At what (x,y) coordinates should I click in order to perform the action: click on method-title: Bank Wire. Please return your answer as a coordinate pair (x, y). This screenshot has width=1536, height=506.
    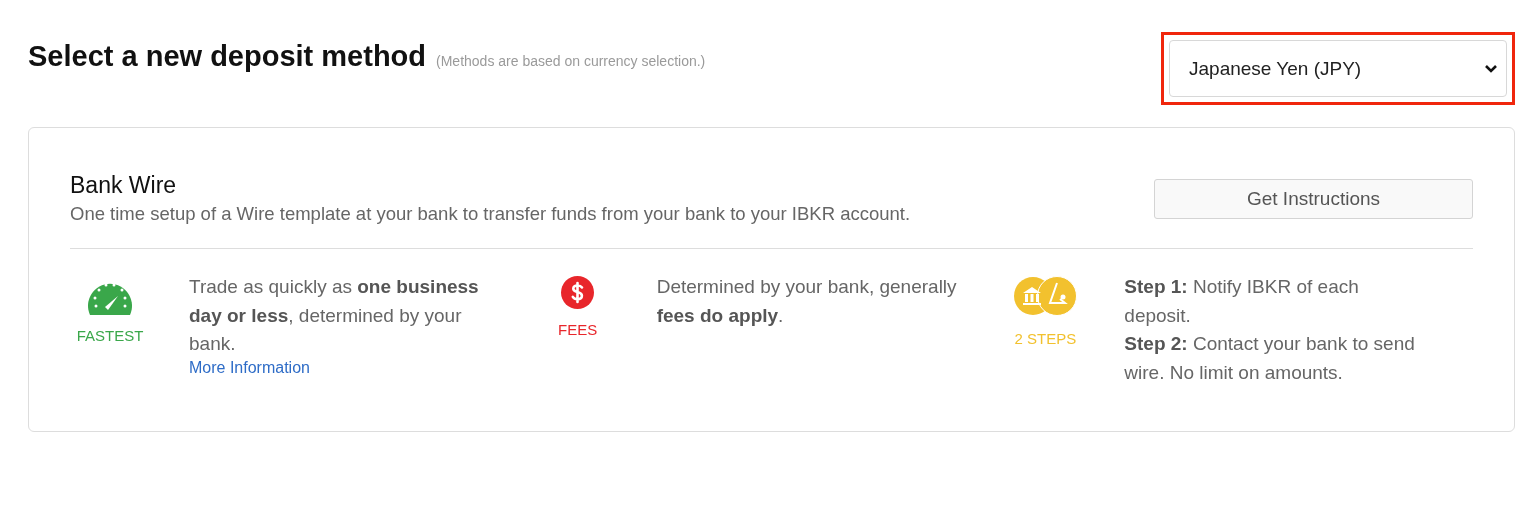
    Looking at the image, I should click on (124, 185).